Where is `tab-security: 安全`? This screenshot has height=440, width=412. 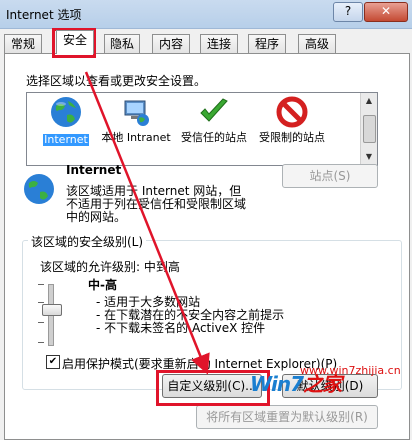
tab-security: 安全 is located at coordinates (75, 42).